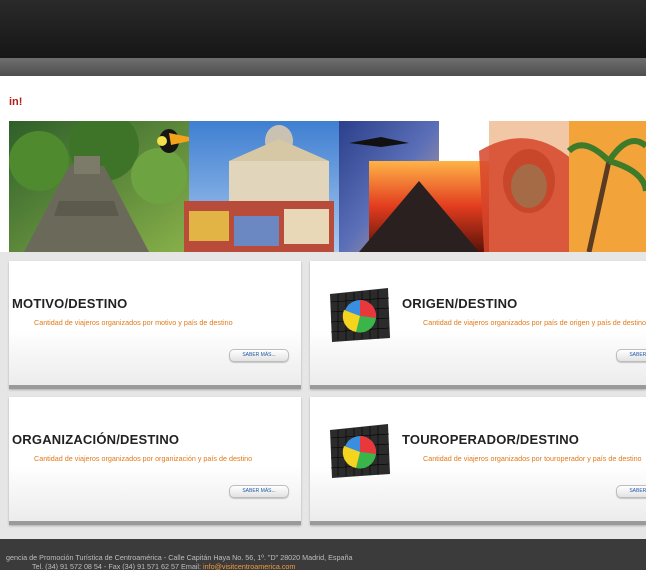  Describe the element at coordinates (96, 439) in the screenshot. I see `card-title: ORGANIZACIÓN/DESTINO` at that location.